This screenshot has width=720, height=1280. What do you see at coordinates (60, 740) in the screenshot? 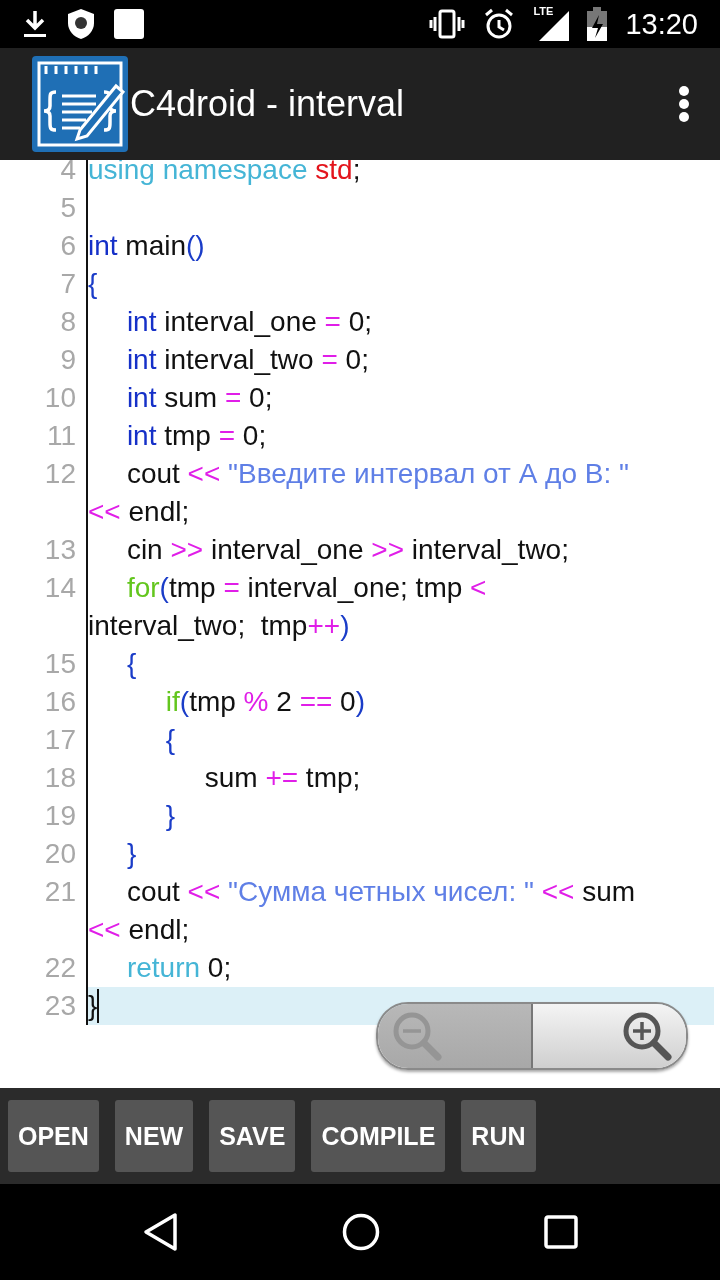
I see `line-number: 17` at bounding box center [60, 740].